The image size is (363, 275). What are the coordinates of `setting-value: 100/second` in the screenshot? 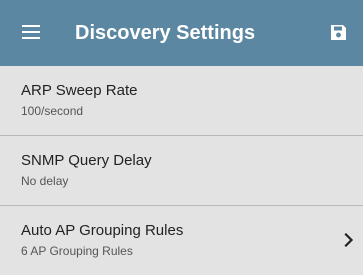 It's located at (52, 111).